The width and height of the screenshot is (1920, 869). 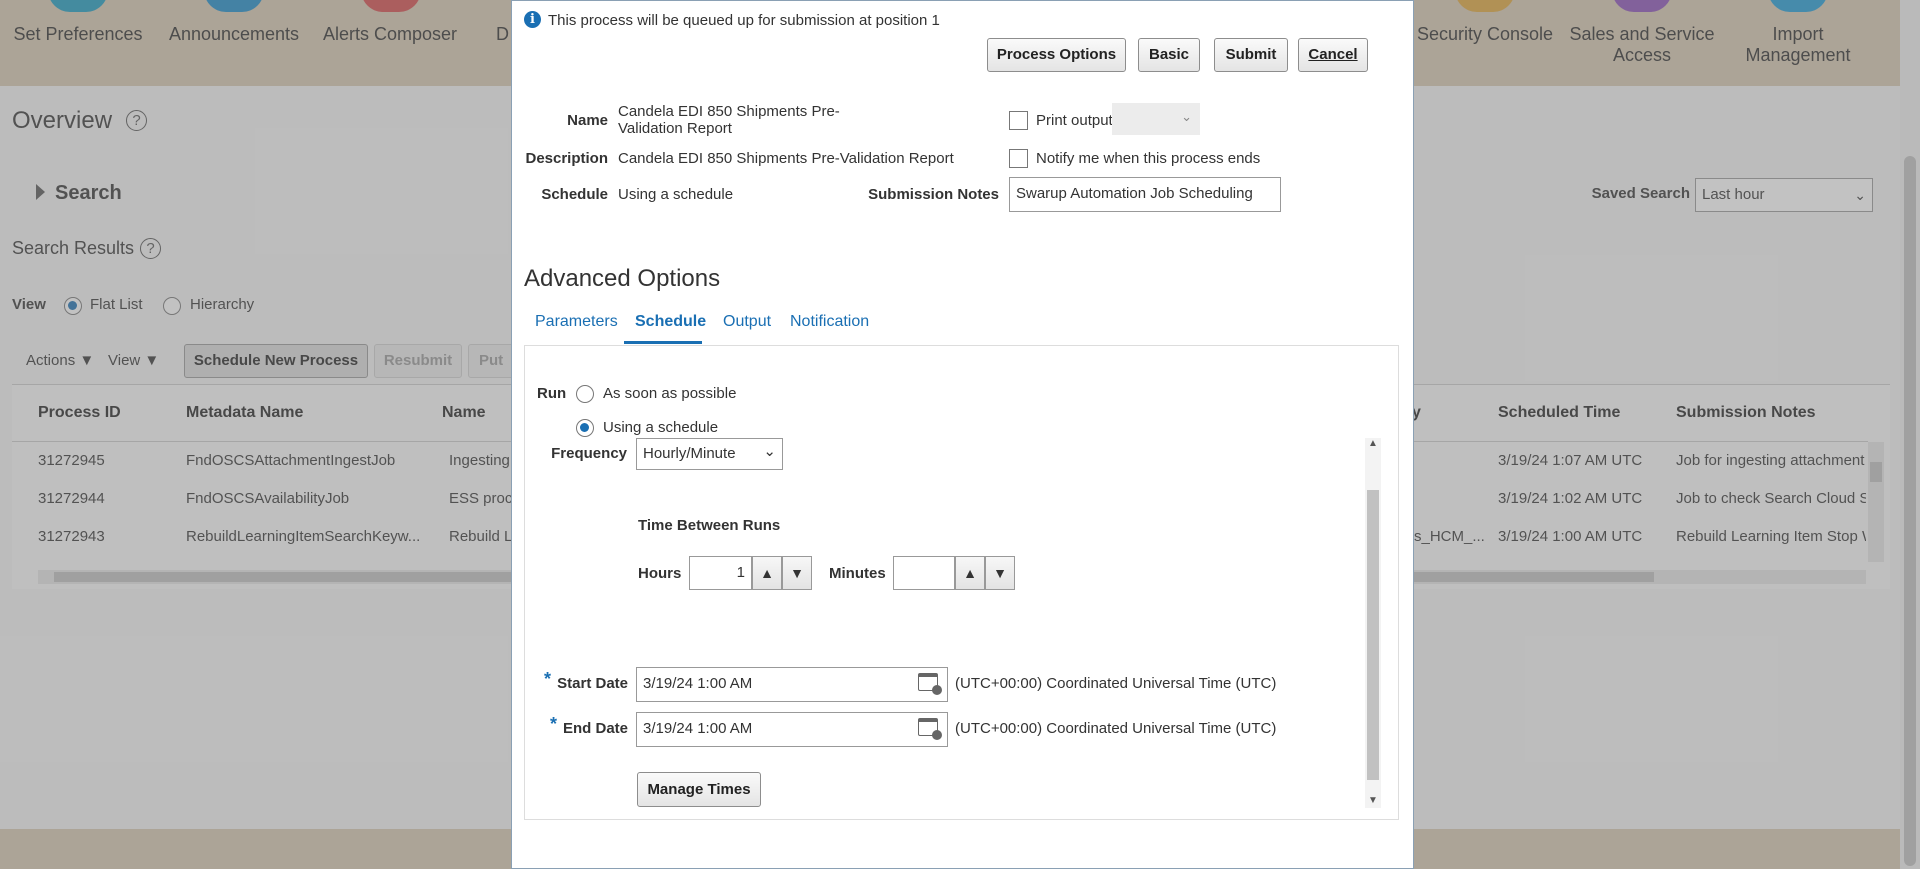 I want to click on scroll-down-icon: ▼, so click(x=1373, y=800).